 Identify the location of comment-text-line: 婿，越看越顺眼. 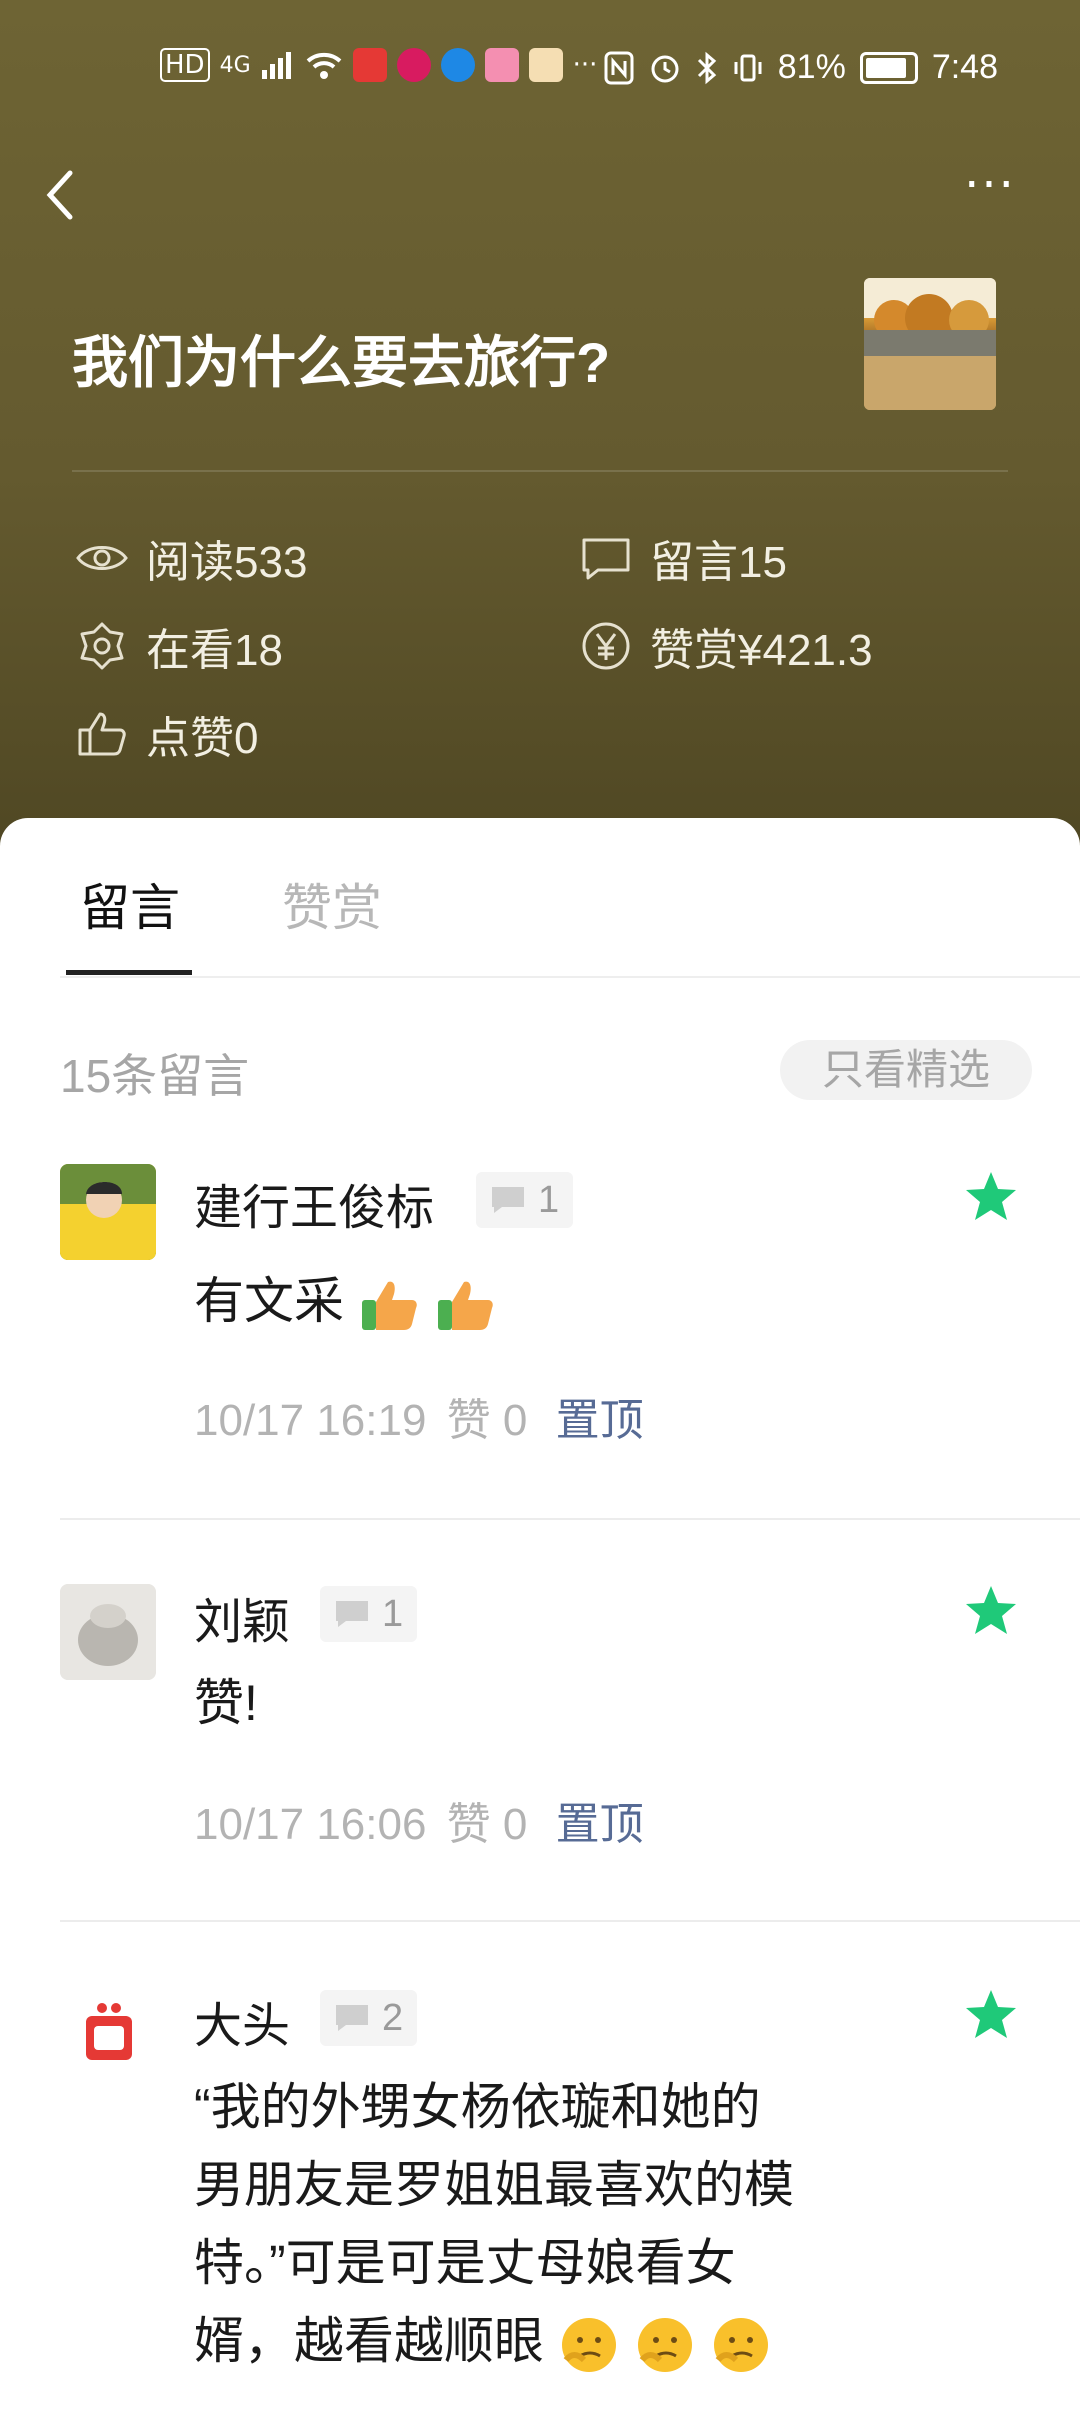
(369, 2341).